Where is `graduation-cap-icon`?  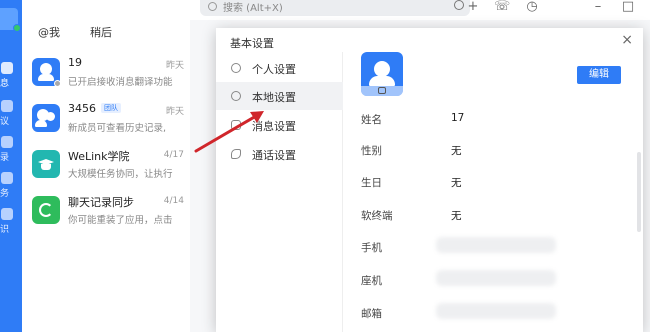 graduation-cap-icon is located at coordinates (46, 164).